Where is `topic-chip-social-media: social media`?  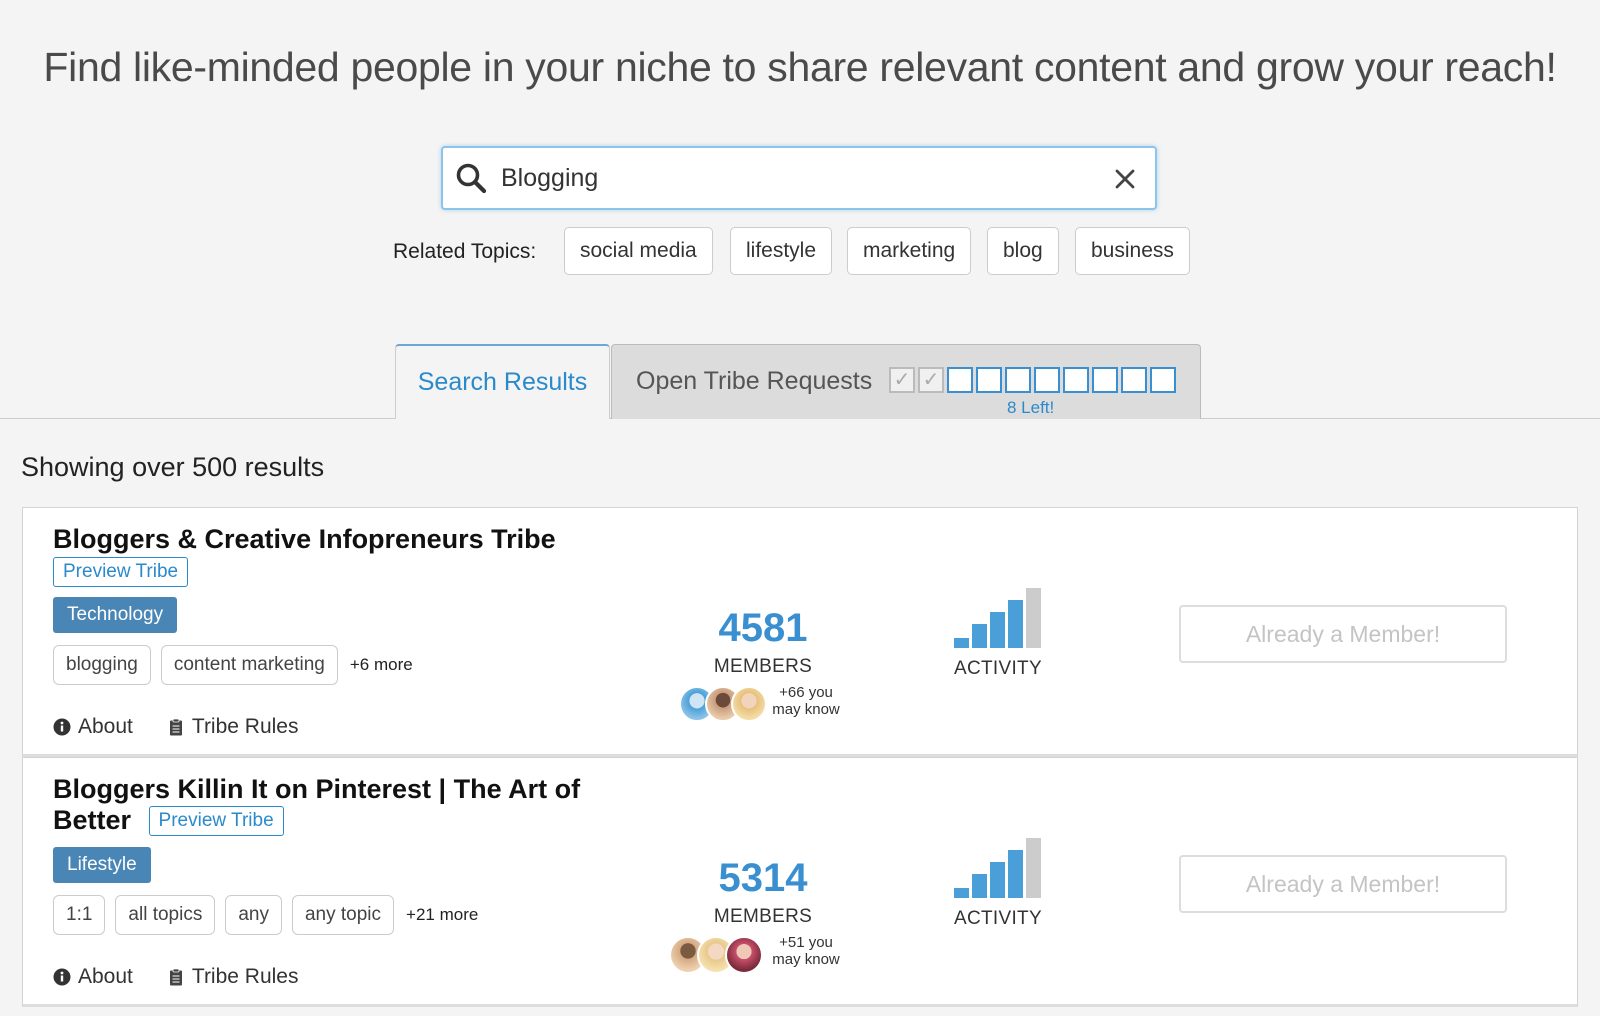 topic-chip-social-media: social media is located at coordinates (638, 251).